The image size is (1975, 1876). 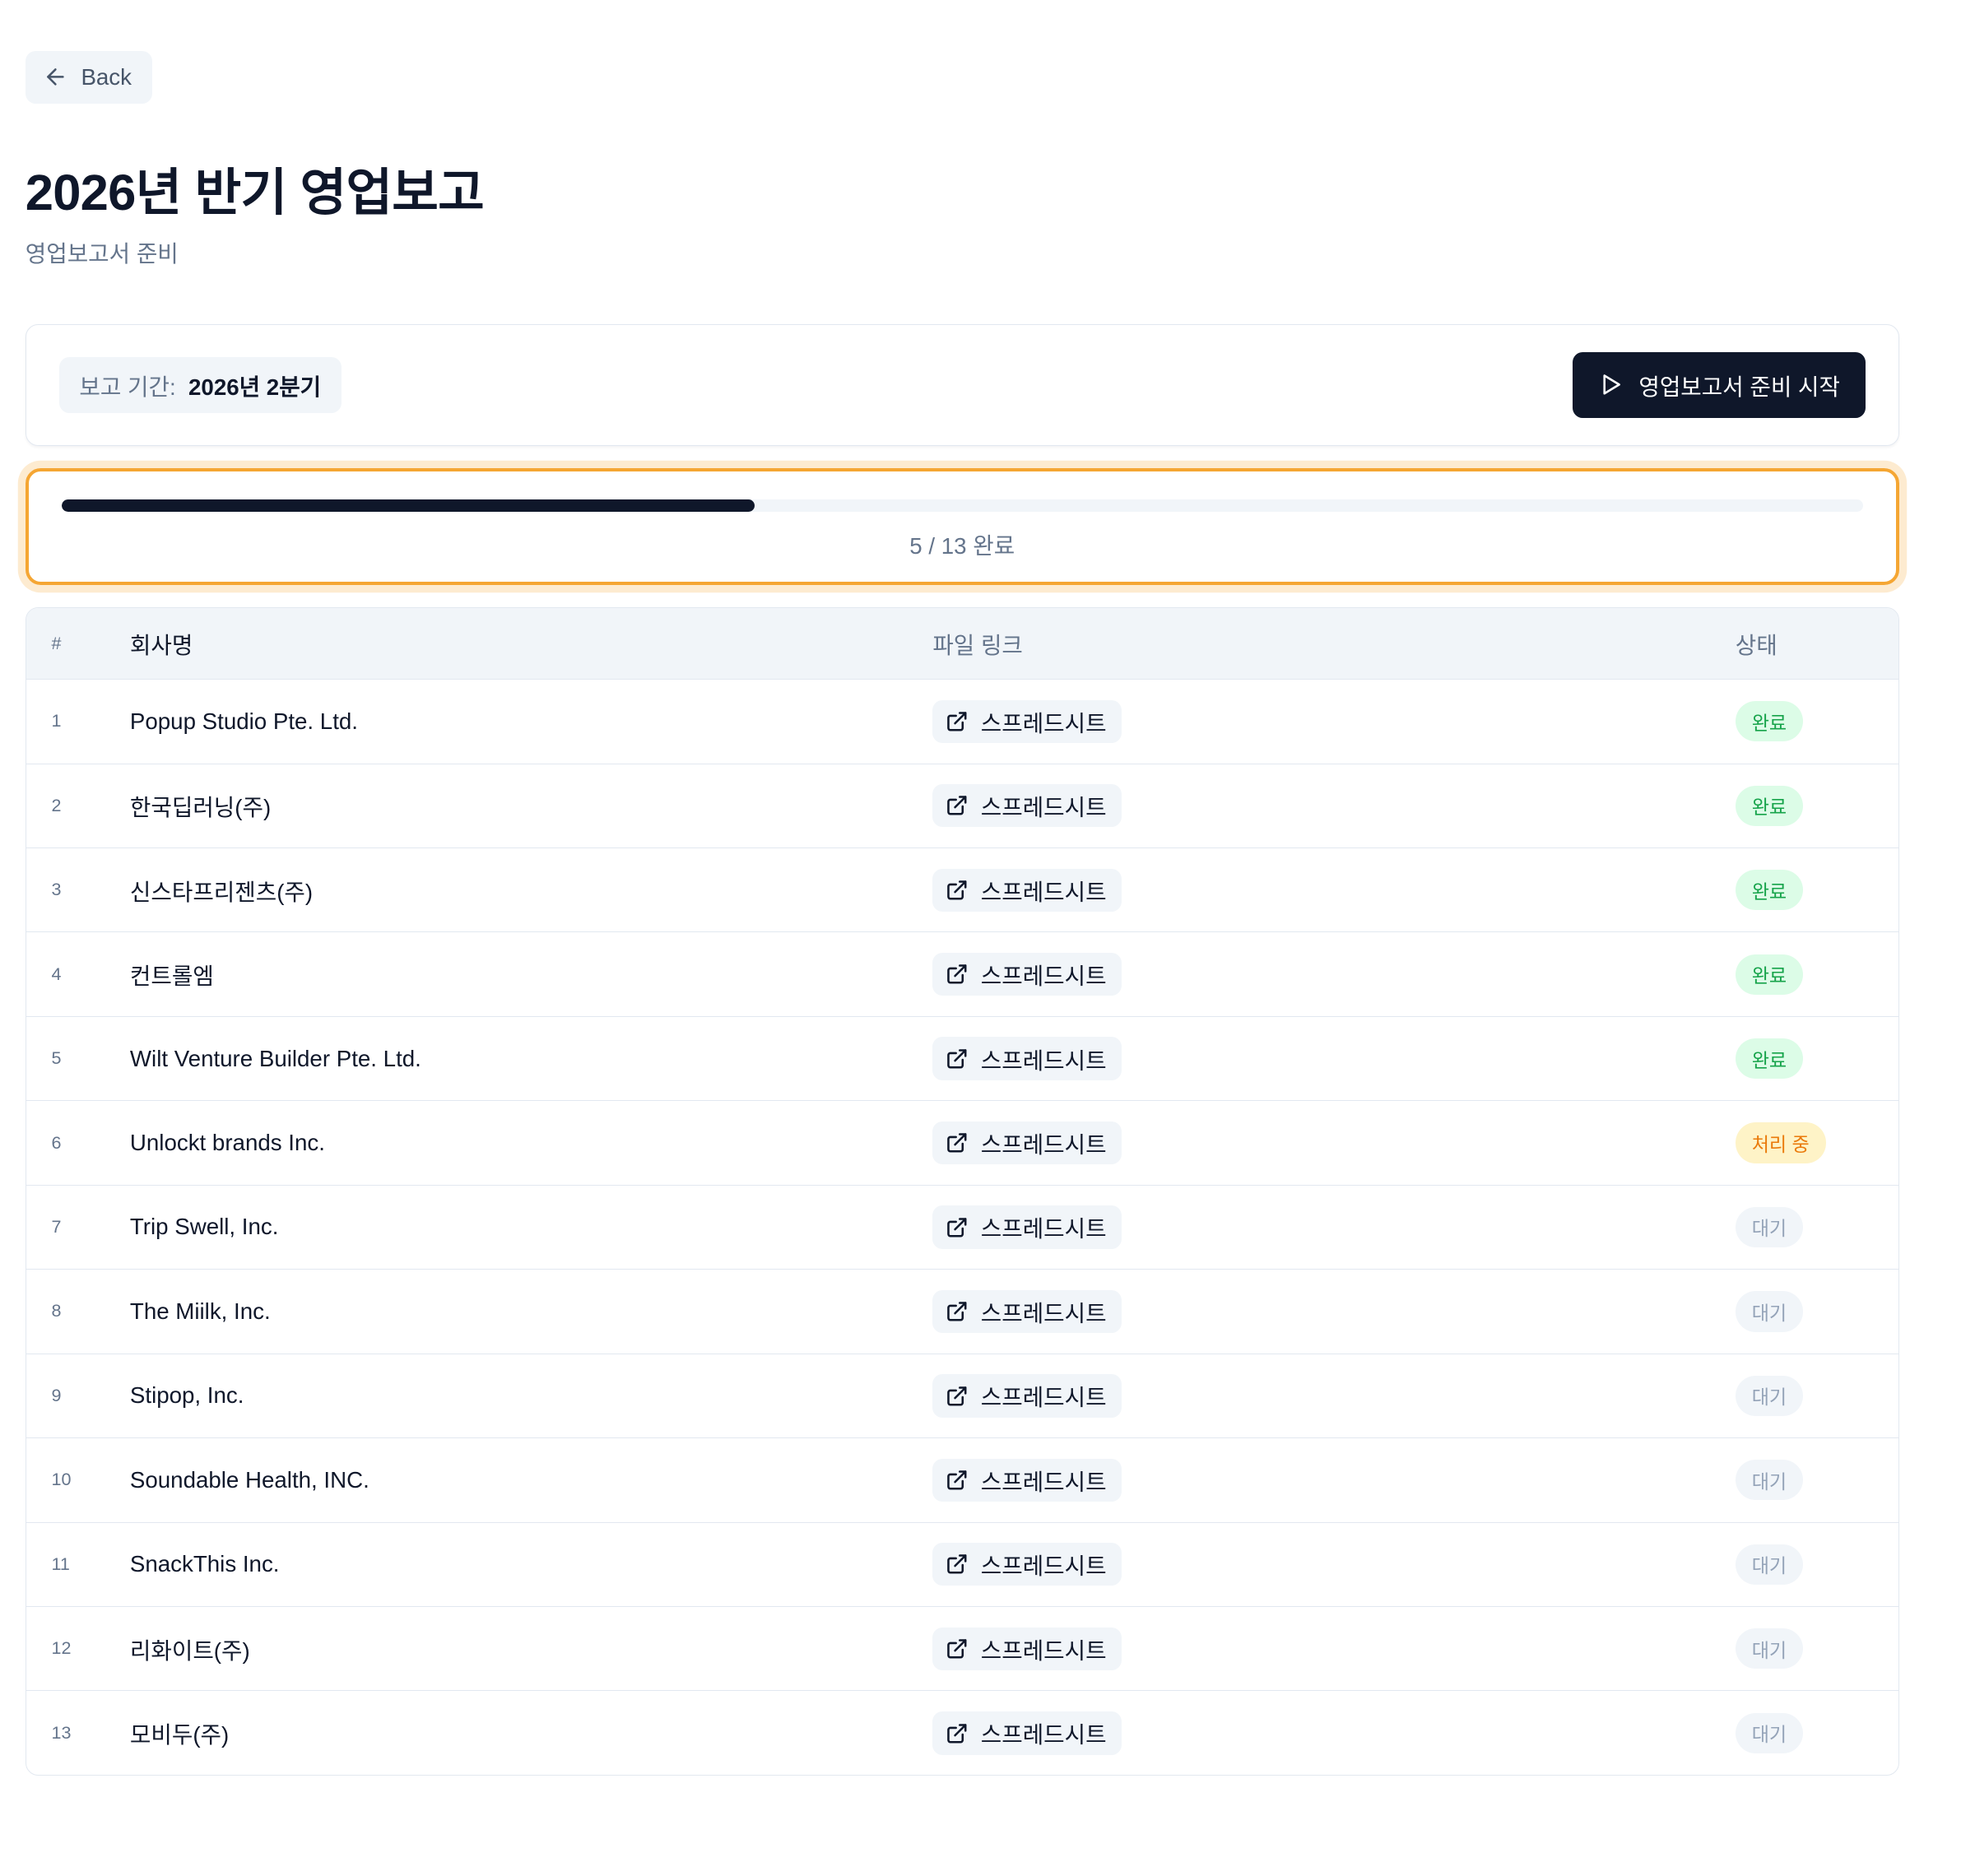 I want to click on company-name: Unlockt brands Inc., so click(x=227, y=1143).